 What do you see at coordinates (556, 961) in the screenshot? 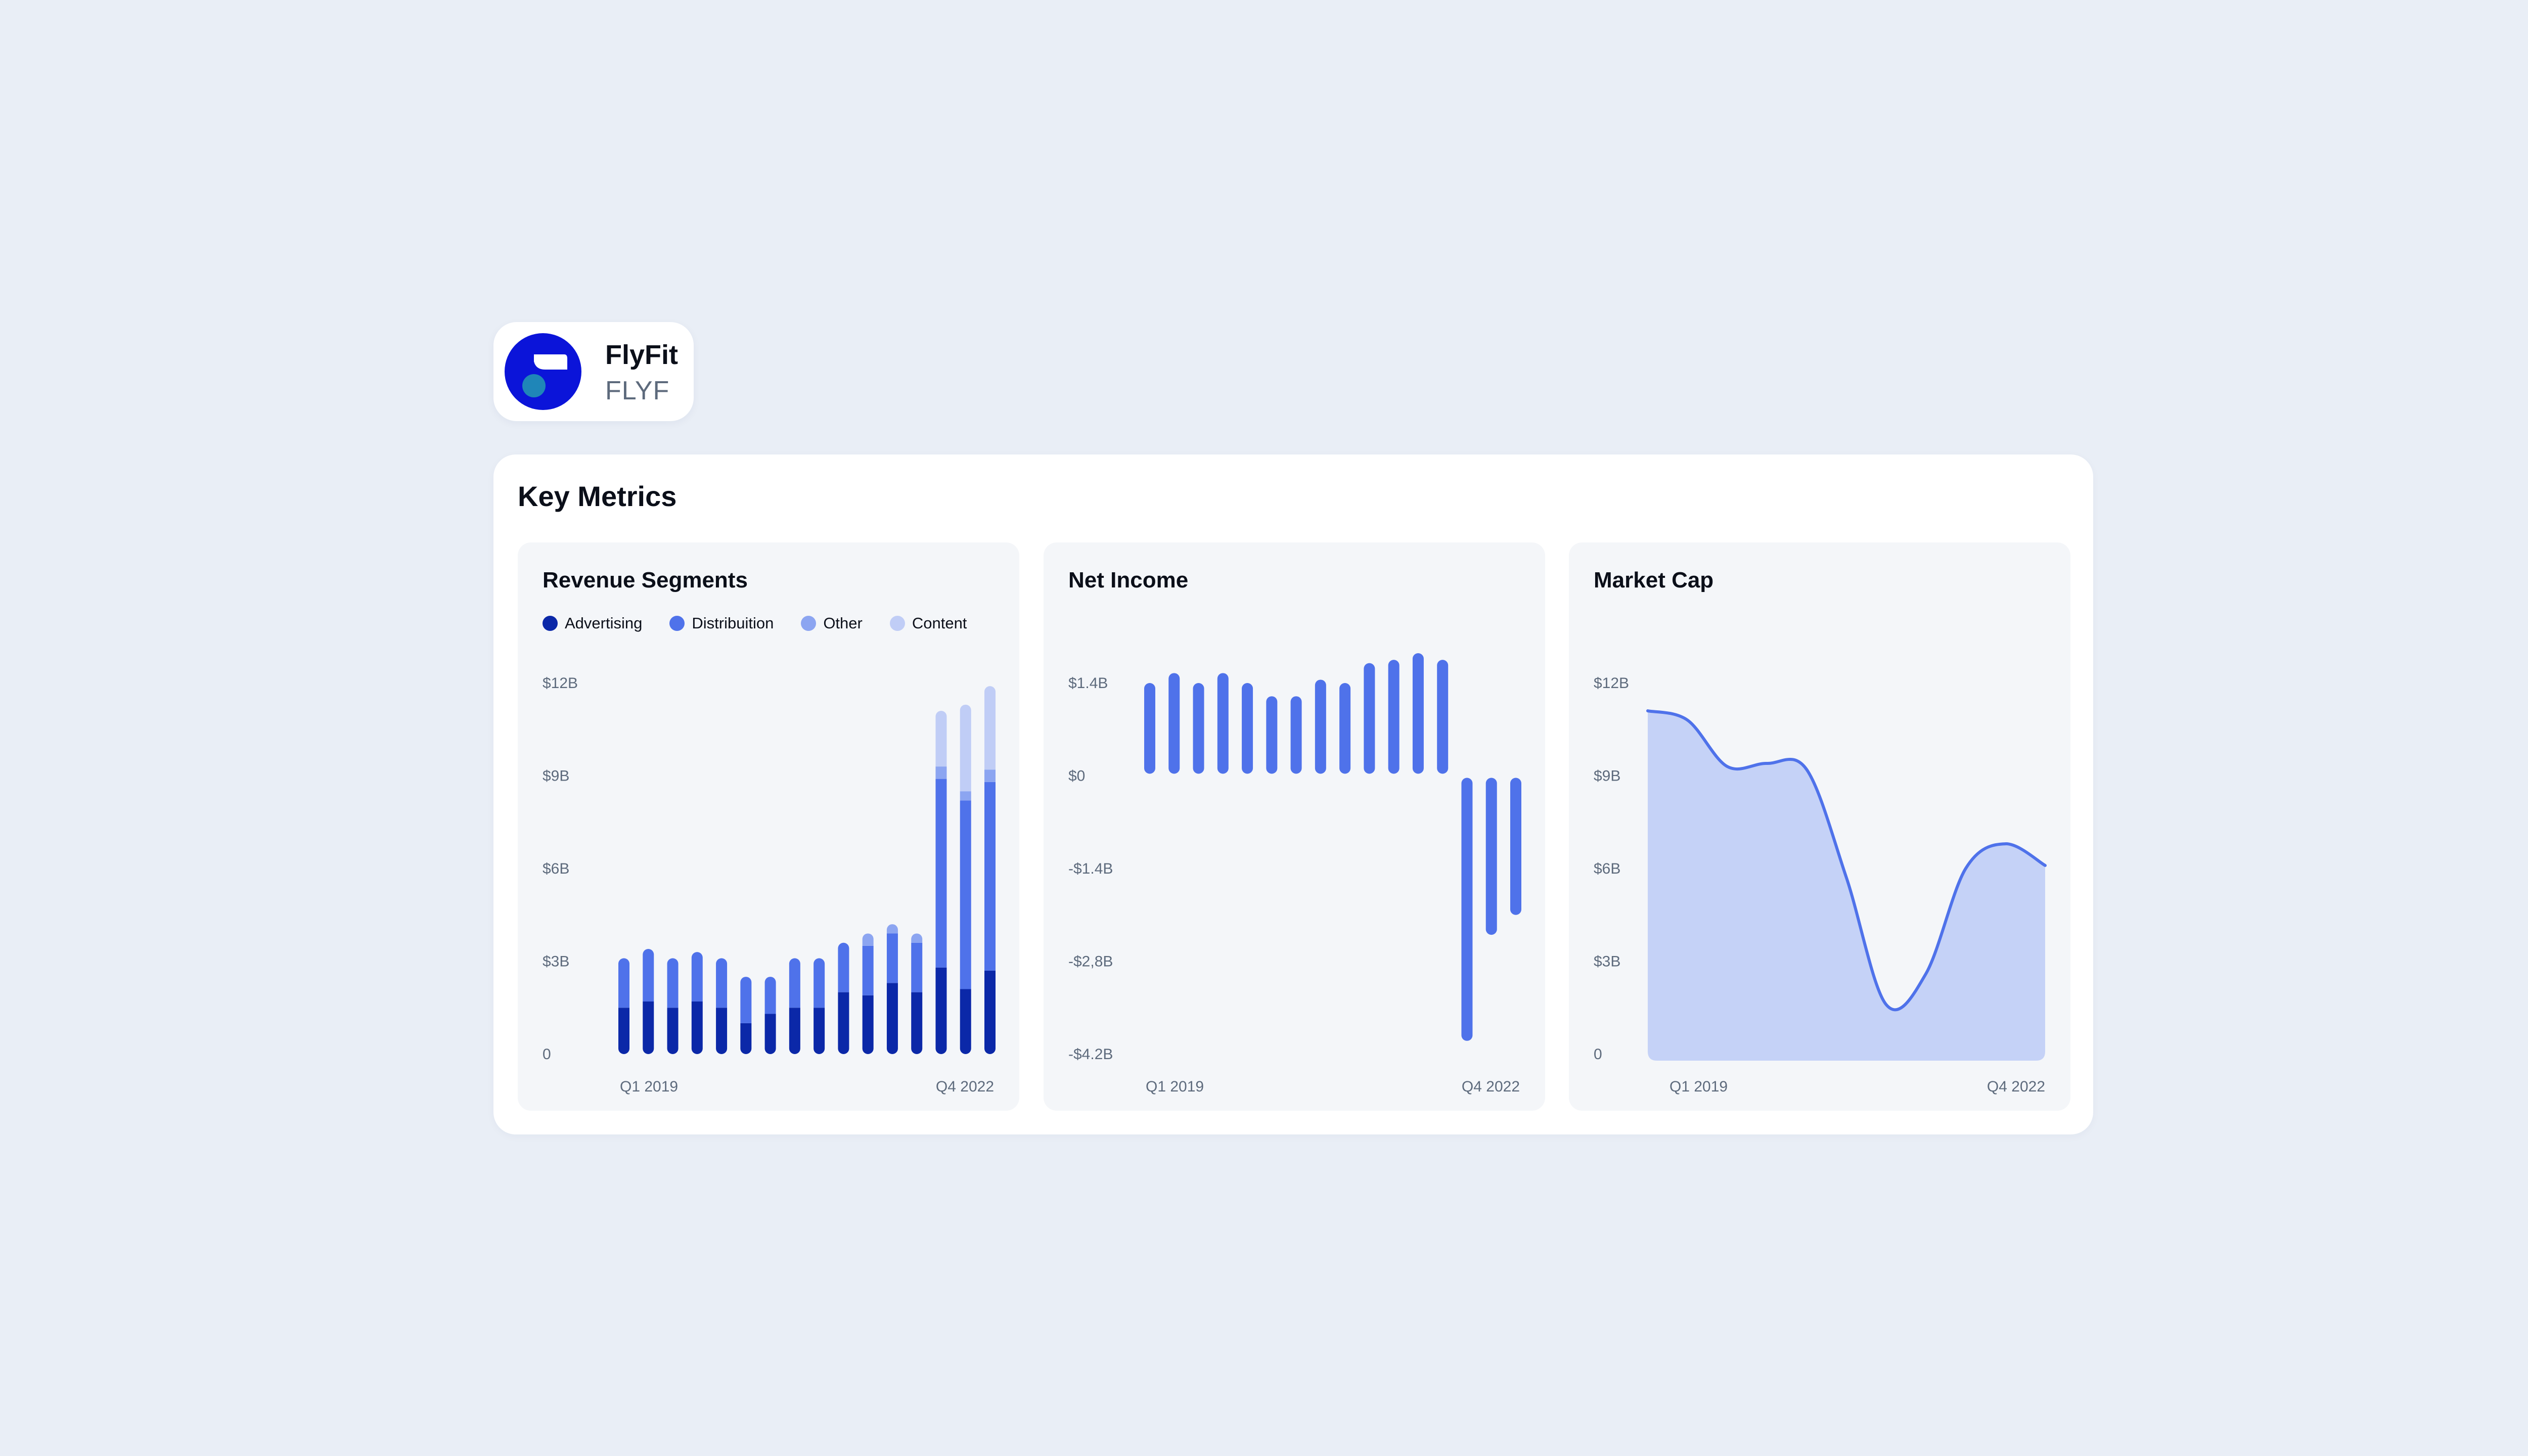
I see `revenue-y-tick-label: $3B` at bounding box center [556, 961].